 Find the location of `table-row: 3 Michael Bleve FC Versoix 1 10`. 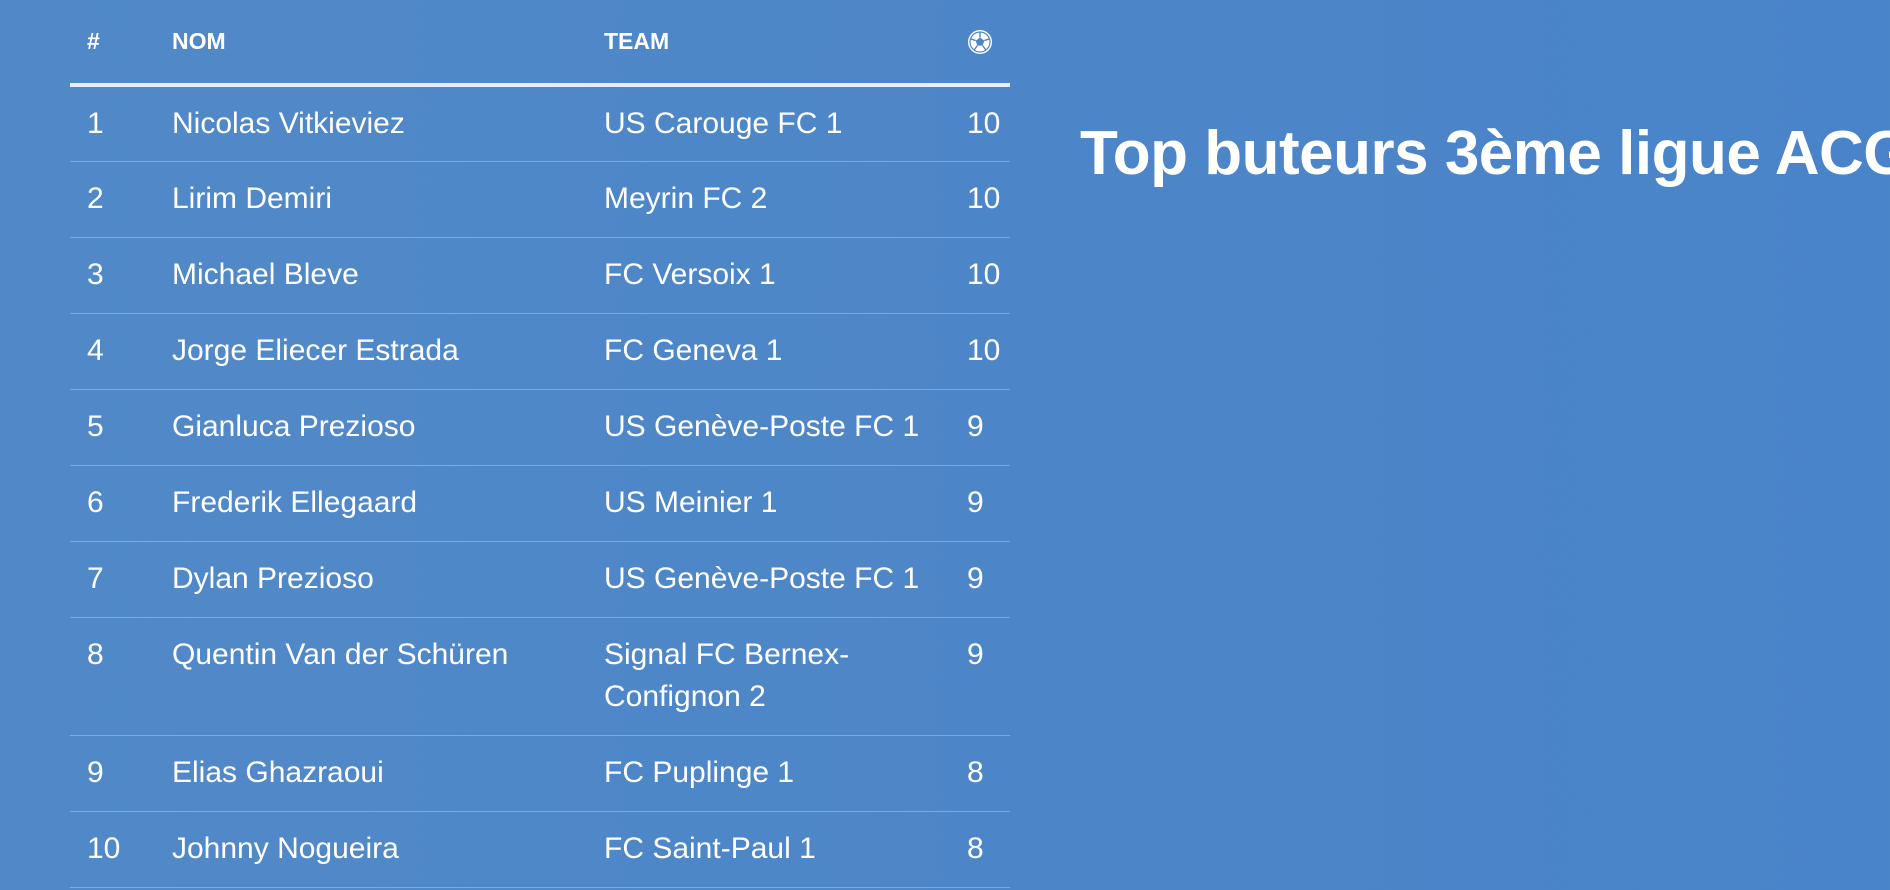

table-row: 3 Michael Bleve FC Versoix 1 10 is located at coordinates (540, 275).